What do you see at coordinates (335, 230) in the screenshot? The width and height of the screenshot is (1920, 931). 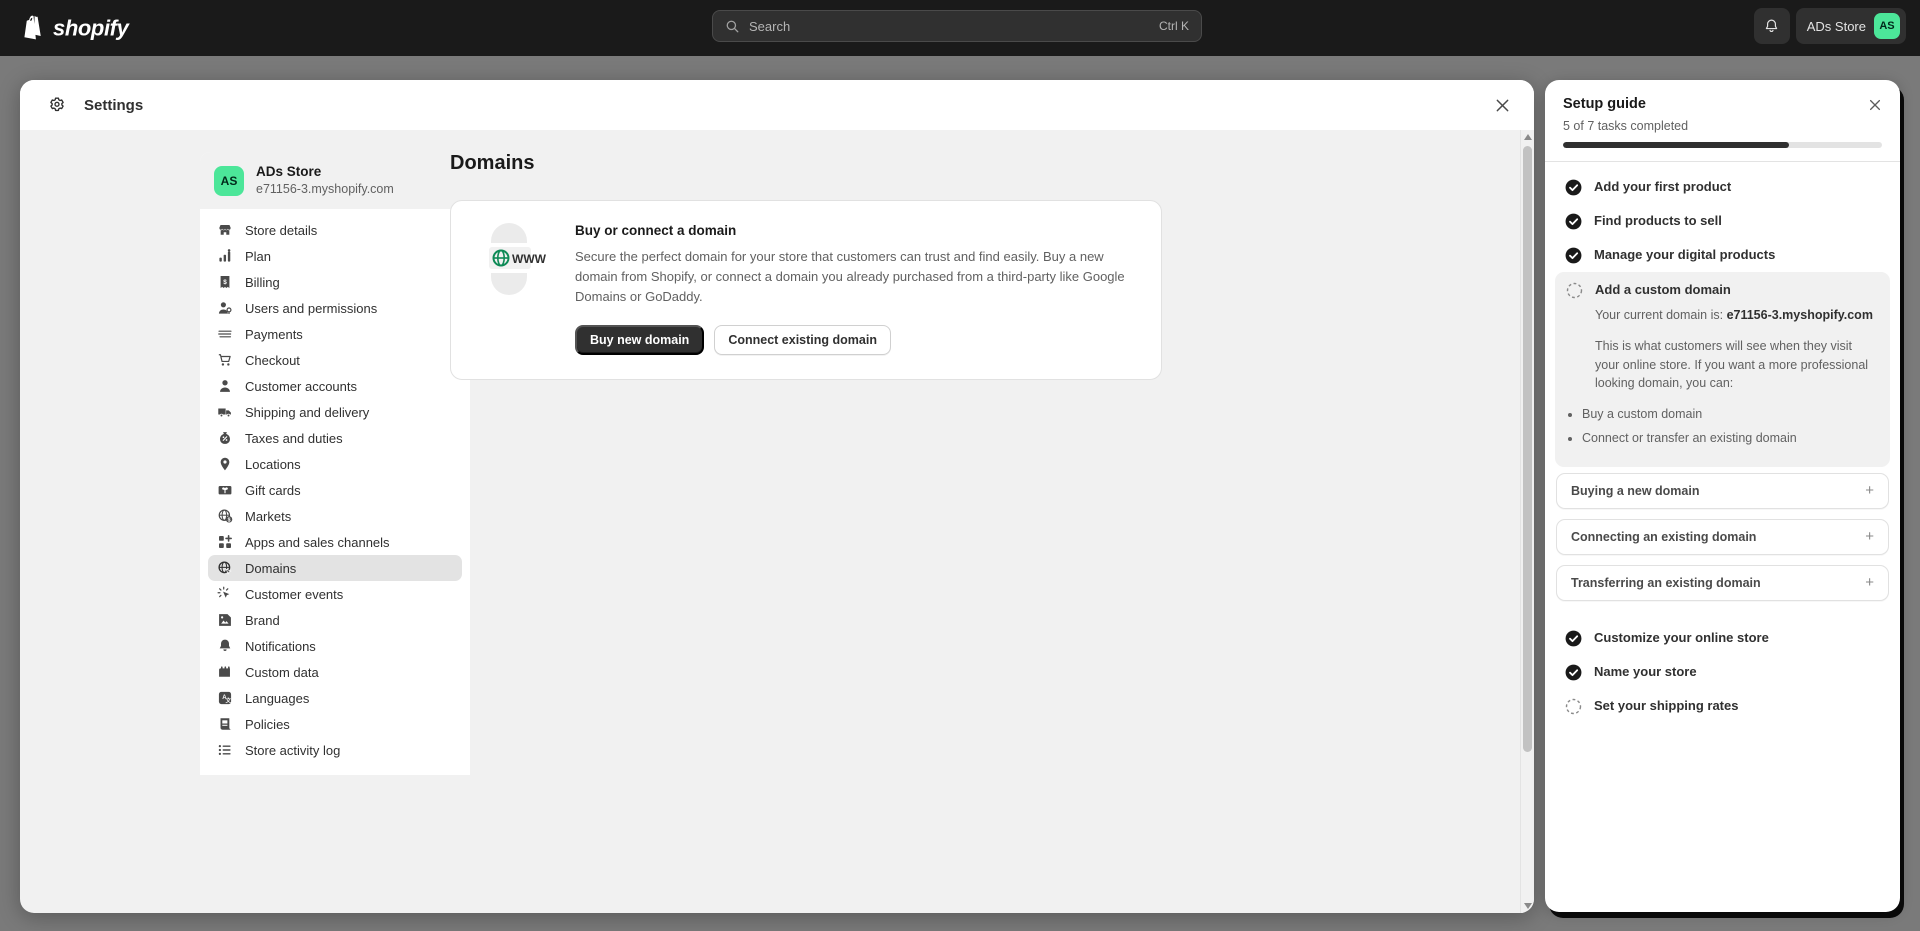 I see `sidebar-item-store-details: Store details` at bounding box center [335, 230].